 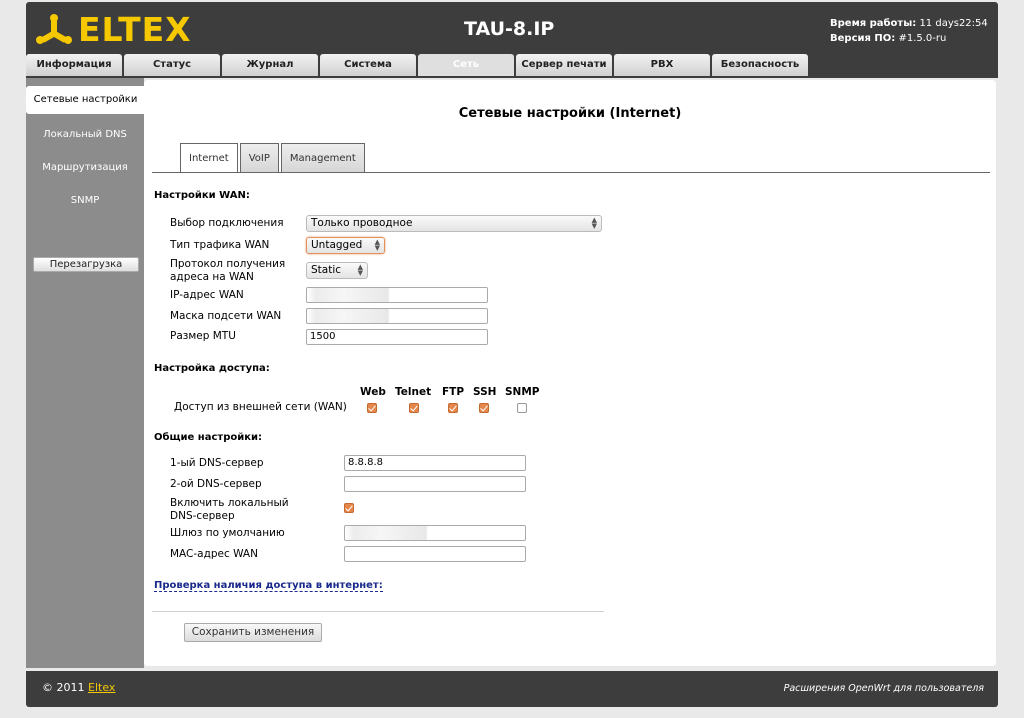 What do you see at coordinates (203, 336) in the screenshot?
I see `mtu-label: Размер MTU` at bounding box center [203, 336].